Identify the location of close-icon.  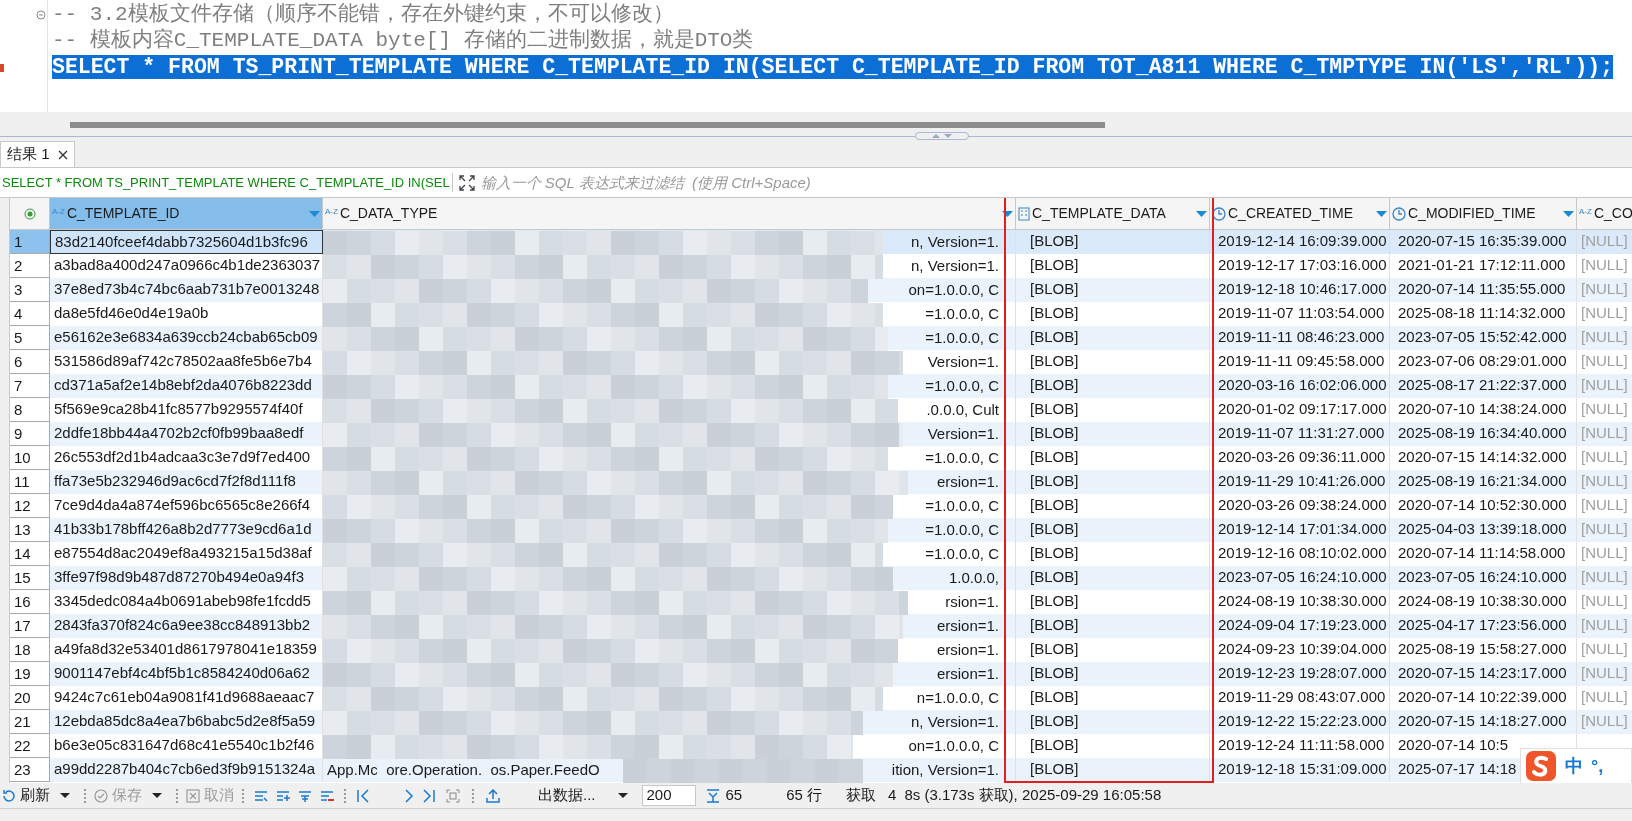
(62, 154).